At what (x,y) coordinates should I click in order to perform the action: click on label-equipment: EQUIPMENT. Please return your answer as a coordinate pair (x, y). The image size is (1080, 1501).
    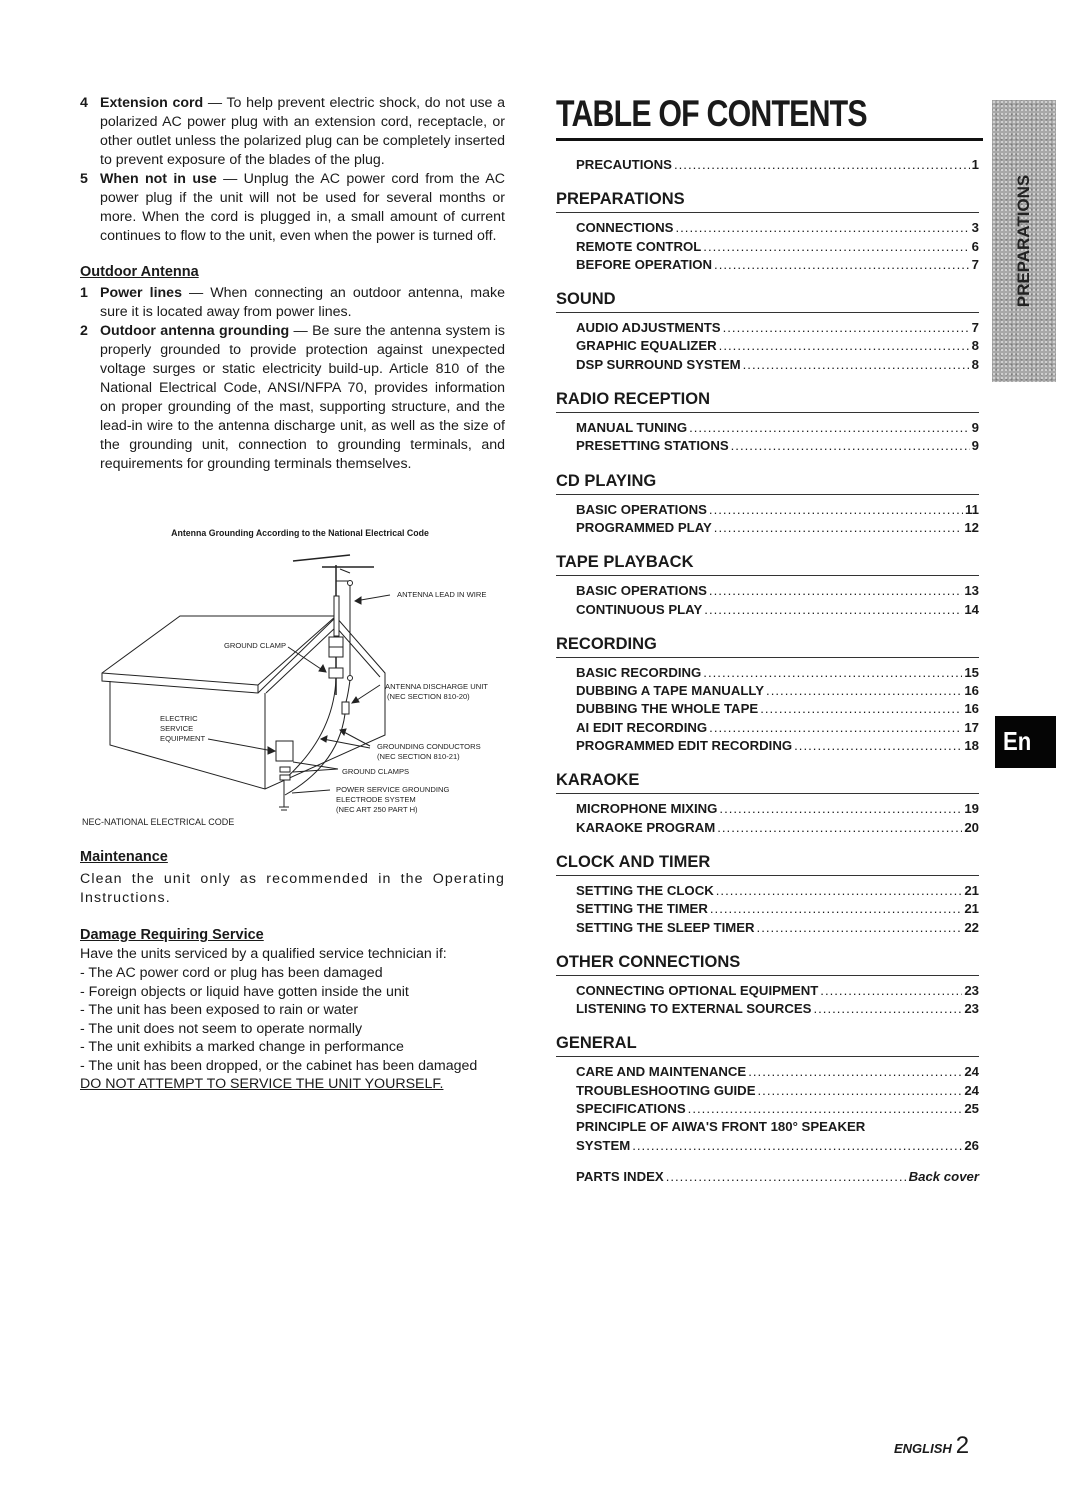
    Looking at the image, I should click on (183, 738).